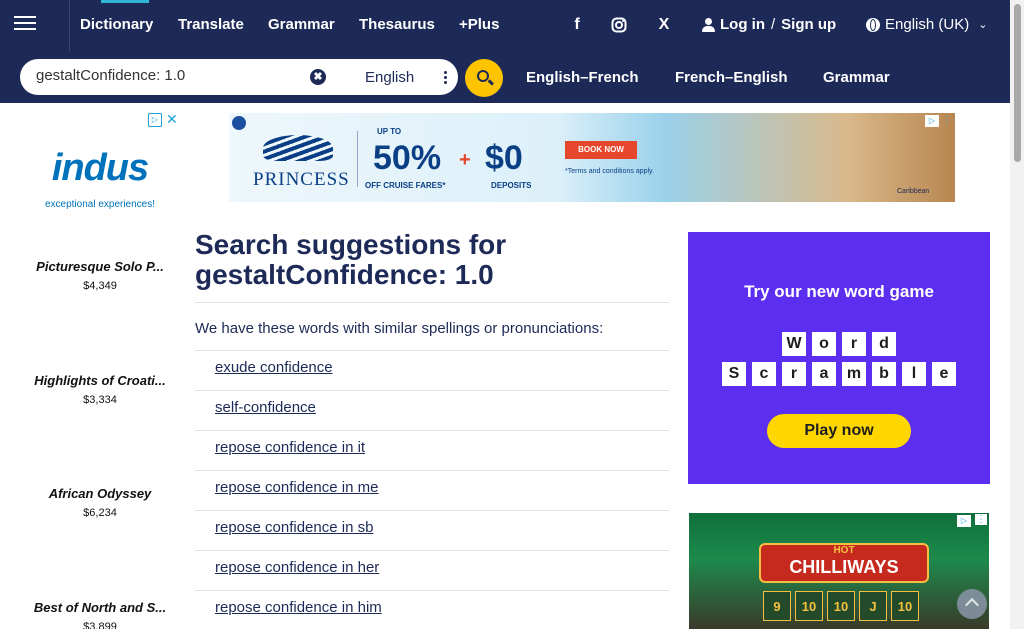  What do you see at coordinates (609, 171) in the screenshot?
I see `ad-terms: *Terms and conditions apply.` at bounding box center [609, 171].